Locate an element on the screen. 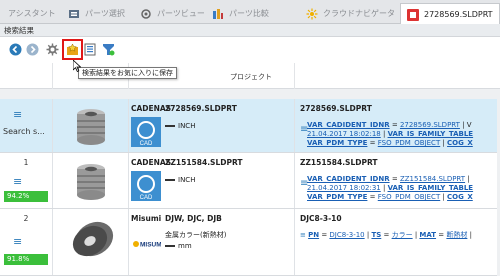 The image size is (500, 276). tab-parts-select: パーツ選択 is located at coordinates (97, 13).